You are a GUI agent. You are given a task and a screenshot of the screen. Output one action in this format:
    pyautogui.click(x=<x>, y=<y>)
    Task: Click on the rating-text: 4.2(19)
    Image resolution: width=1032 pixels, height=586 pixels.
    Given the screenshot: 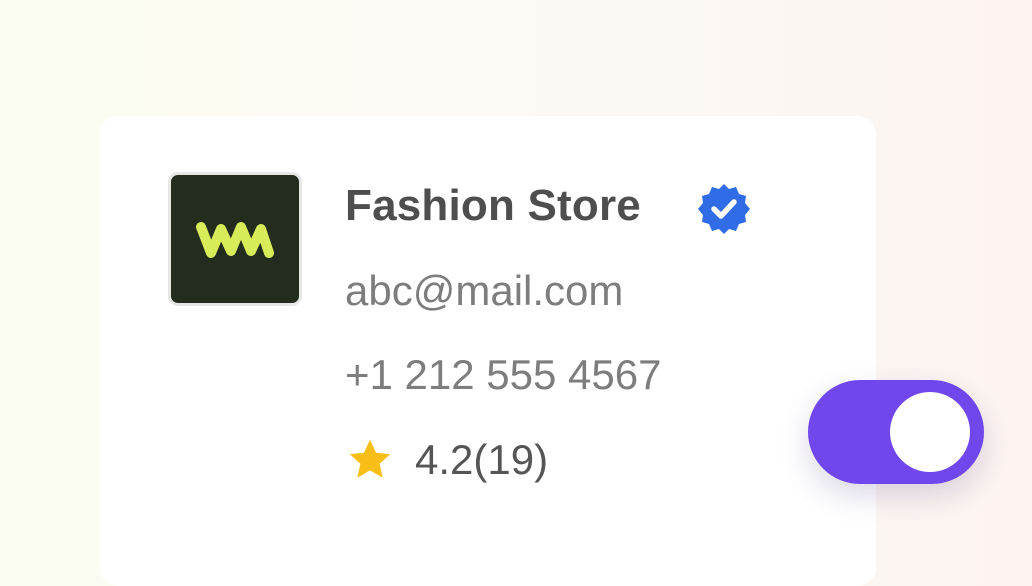 What is the action you would take?
    pyautogui.click(x=482, y=459)
    